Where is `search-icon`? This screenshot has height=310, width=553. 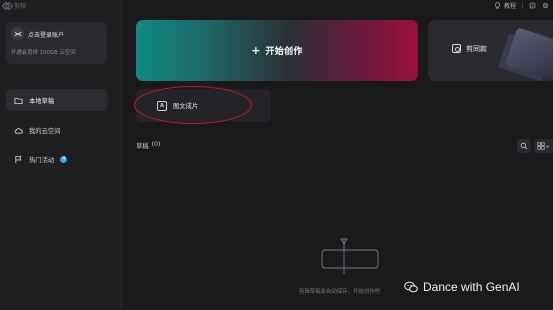 search-icon is located at coordinates (524, 146).